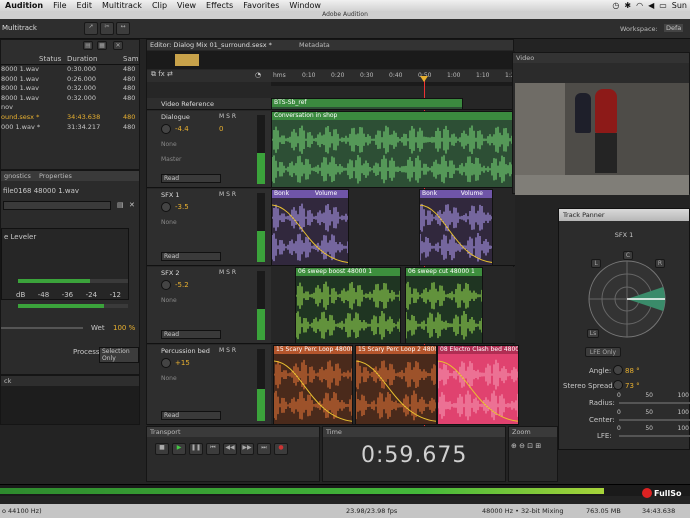 The width and height of the screenshot is (690, 518). Describe the element at coordinates (70, 80) in the screenshot. I see `file-row: 8000 1.wav 0:26.000 480` at that location.